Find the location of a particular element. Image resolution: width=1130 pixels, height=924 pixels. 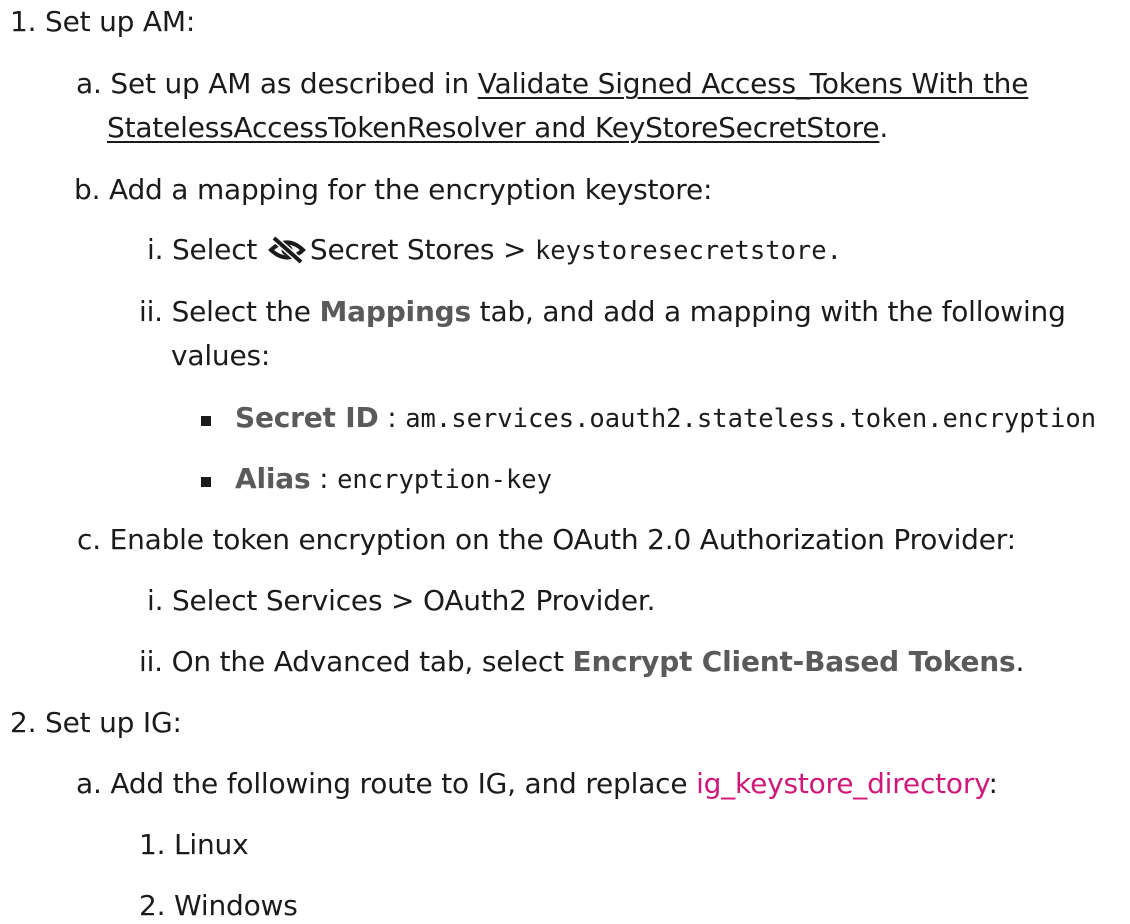

step-1-text: Set up AM: is located at coordinates (120, 21).